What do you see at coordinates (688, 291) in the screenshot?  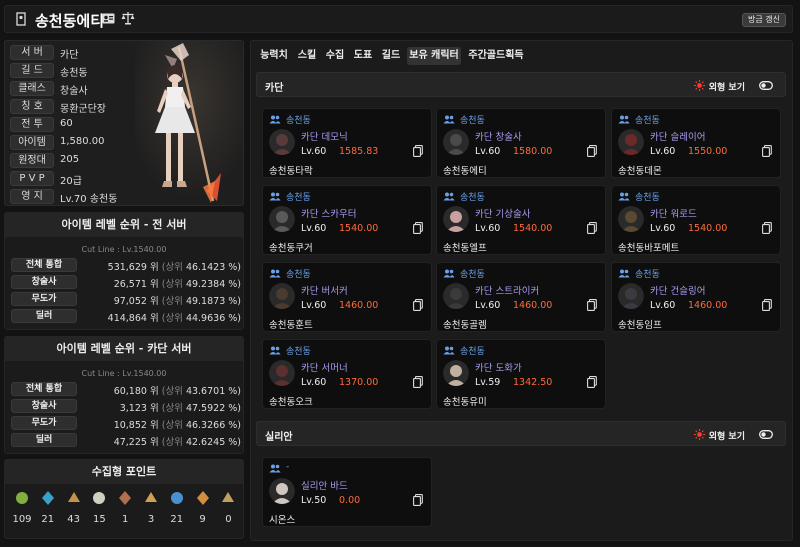 I see `card-class-name: 건슬링어` at bounding box center [688, 291].